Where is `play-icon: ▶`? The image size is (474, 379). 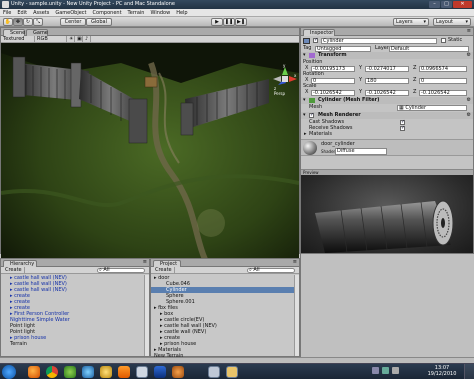
play-icon: ▶ is located at coordinates (217, 22).